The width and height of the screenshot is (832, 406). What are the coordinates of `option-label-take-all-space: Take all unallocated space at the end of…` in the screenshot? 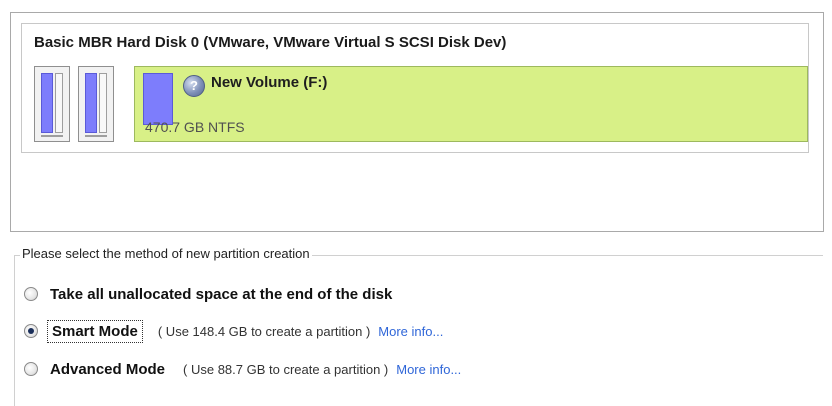 It's located at (221, 294).